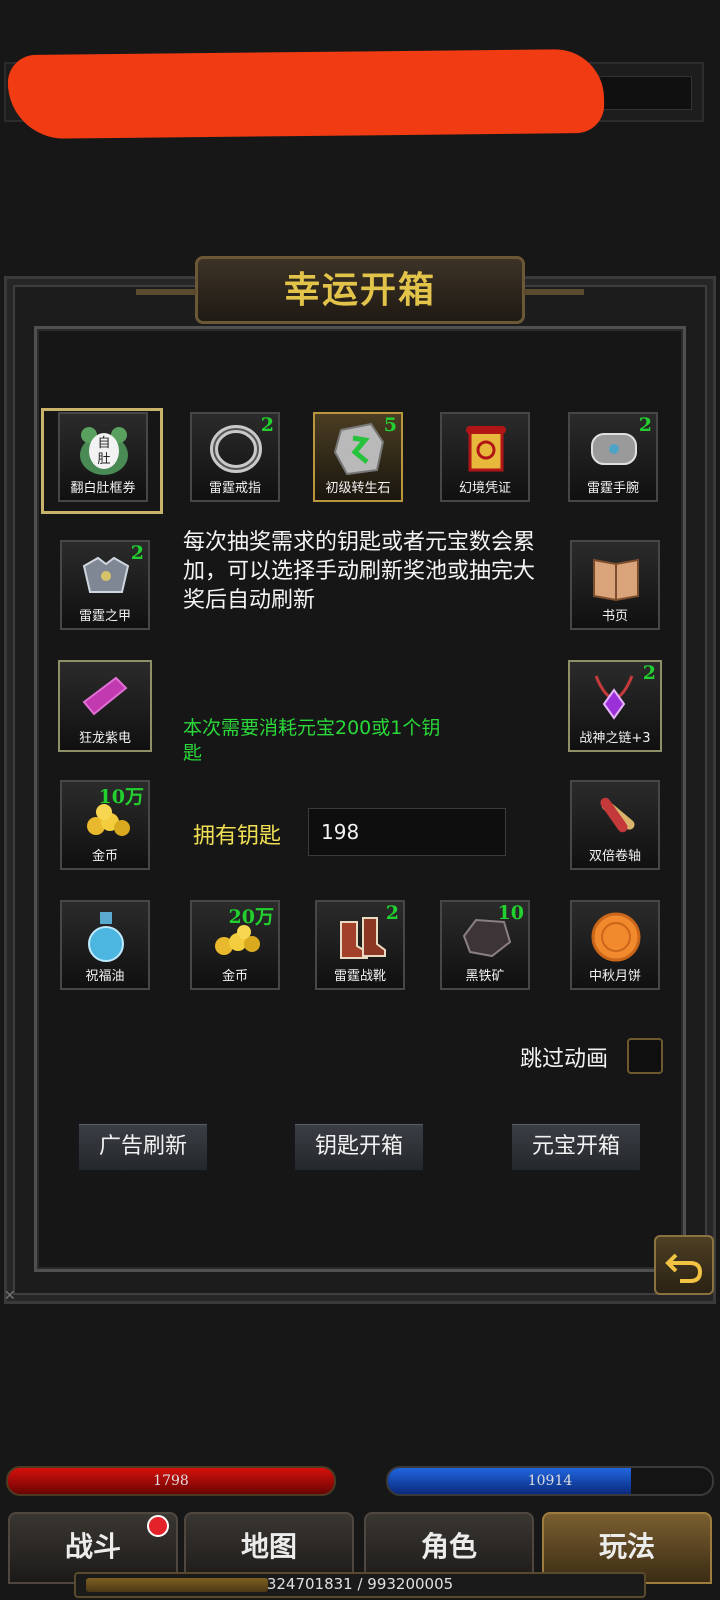 This screenshot has width=720, height=1600. Describe the element at coordinates (143, 1147) in the screenshot. I see `ad-refresh-button: 广告刷新` at that location.